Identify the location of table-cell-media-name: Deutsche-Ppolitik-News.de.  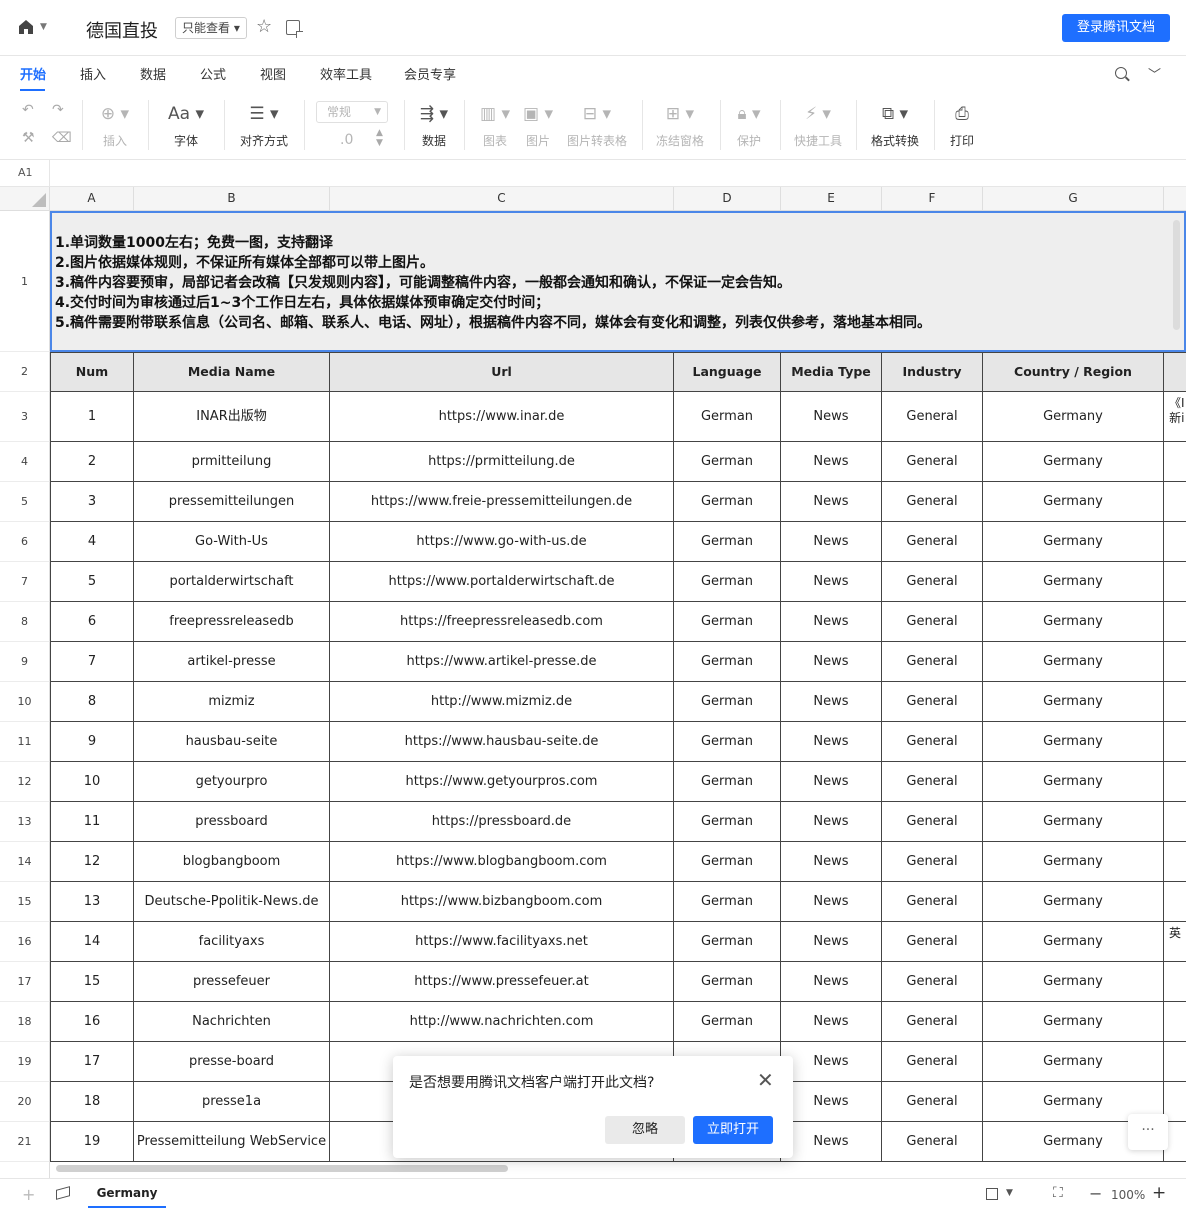
(232, 902).